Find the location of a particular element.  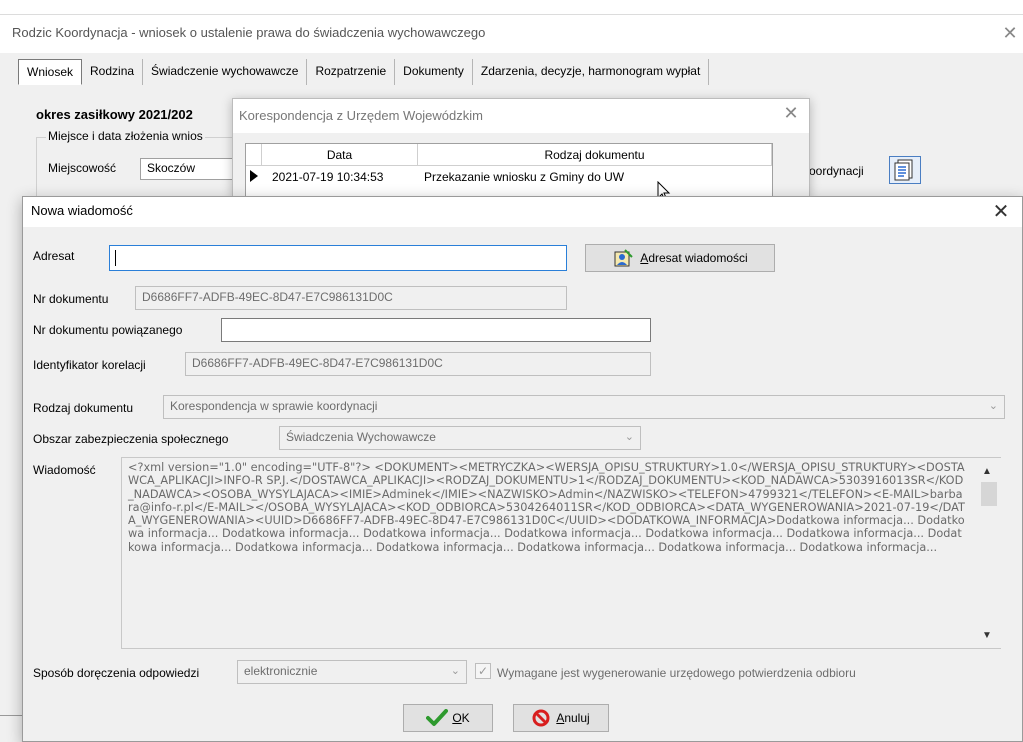

green-check-icon is located at coordinates (437, 717).